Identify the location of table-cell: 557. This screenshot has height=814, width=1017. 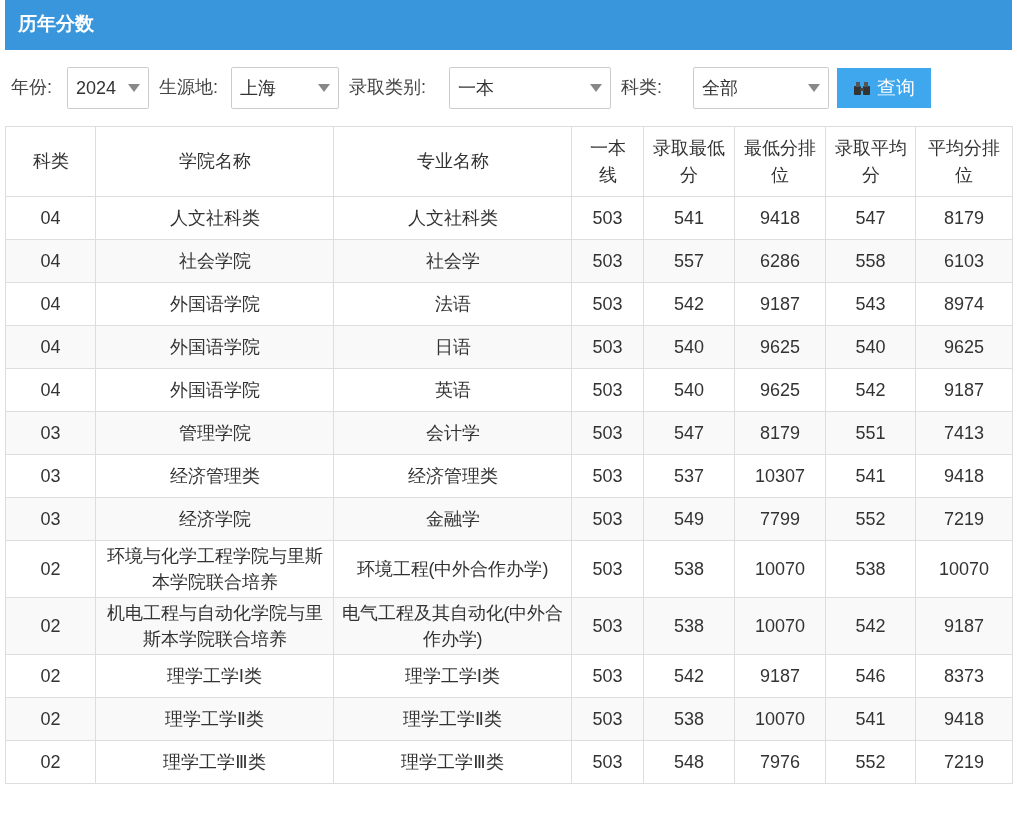
(689, 261).